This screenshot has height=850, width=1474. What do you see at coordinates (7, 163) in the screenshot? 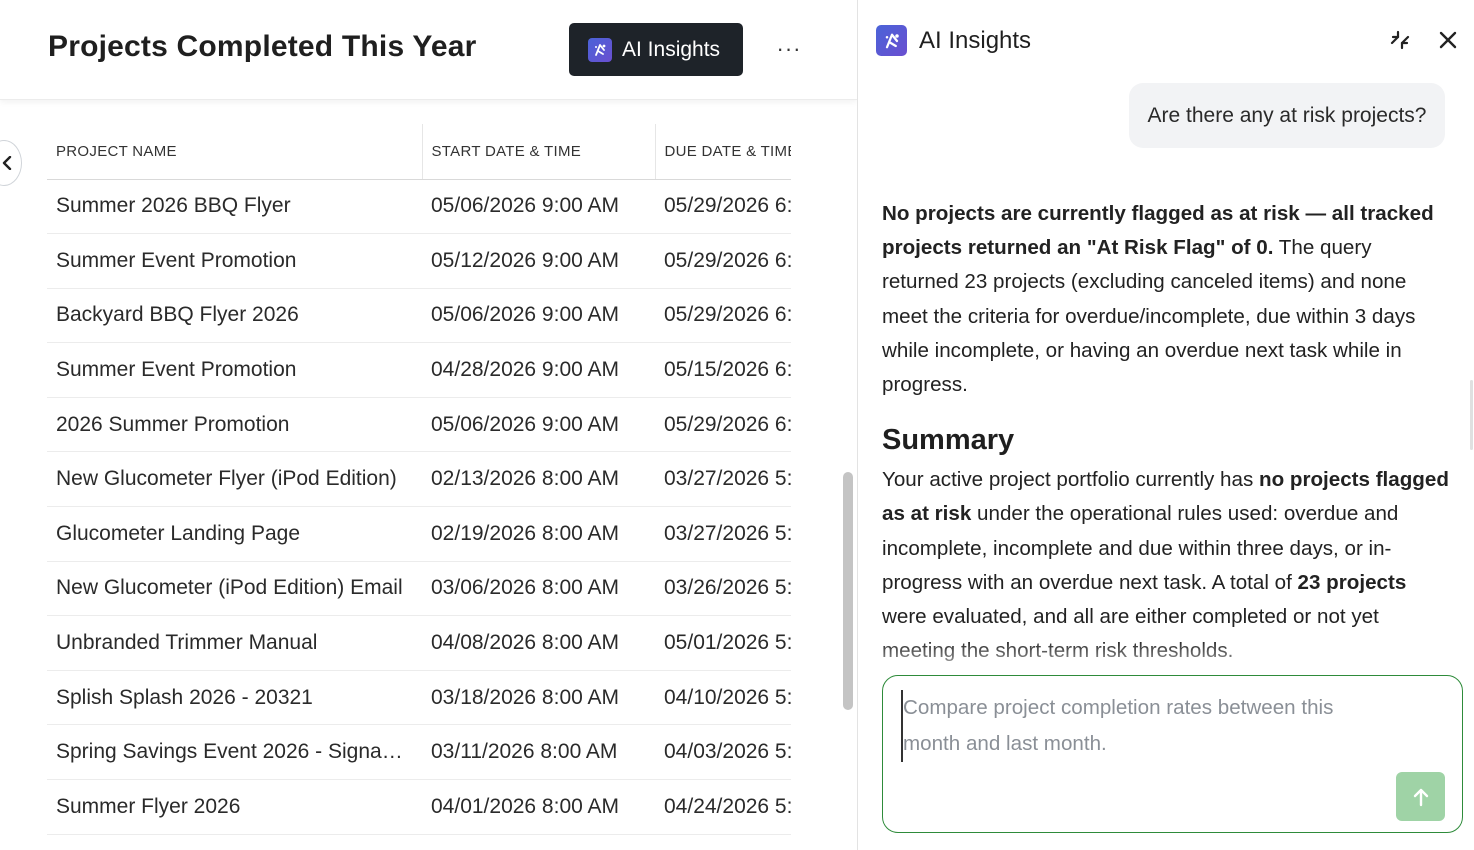
I see `chevron-left-icon` at bounding box center [7, 163].